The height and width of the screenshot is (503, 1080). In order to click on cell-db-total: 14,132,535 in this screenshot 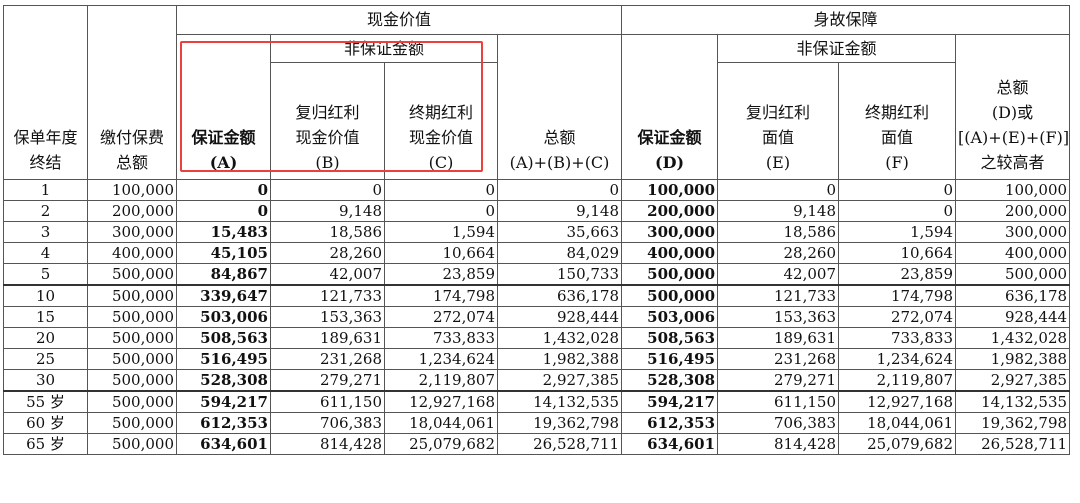, I will do `click(1013, 401)`.